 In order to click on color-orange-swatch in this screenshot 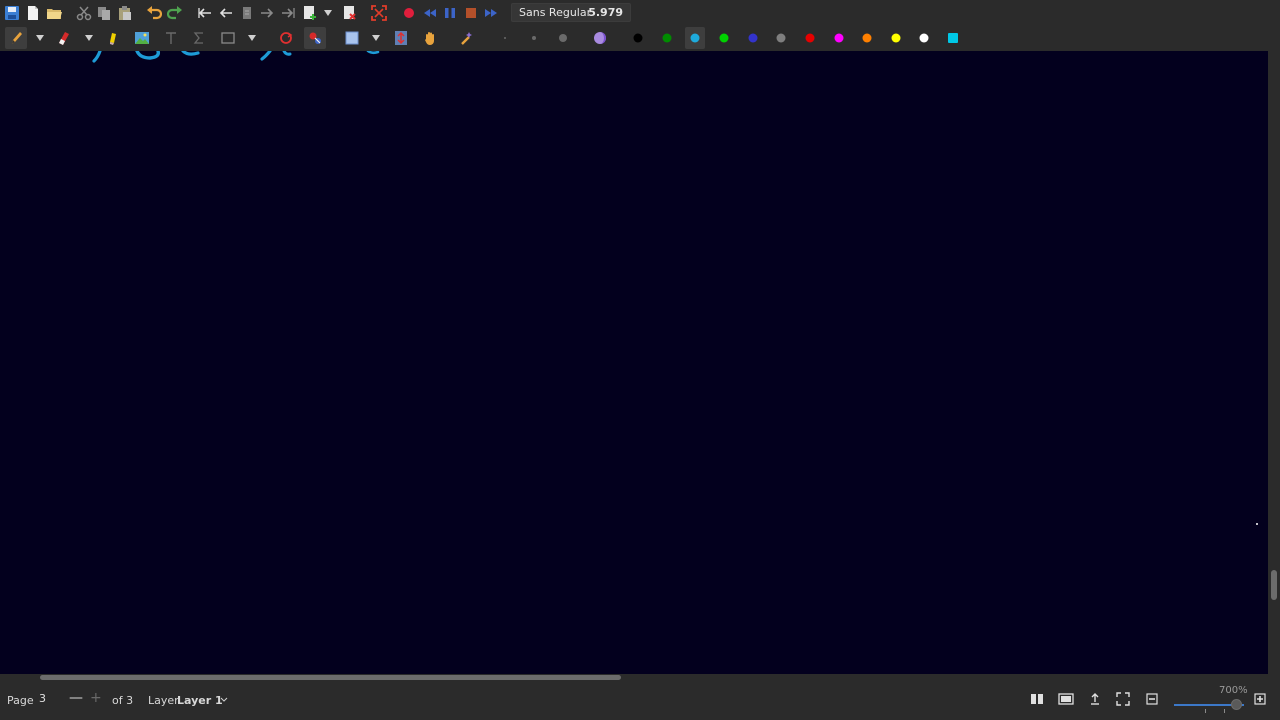, I will do `click(867, 38)`.